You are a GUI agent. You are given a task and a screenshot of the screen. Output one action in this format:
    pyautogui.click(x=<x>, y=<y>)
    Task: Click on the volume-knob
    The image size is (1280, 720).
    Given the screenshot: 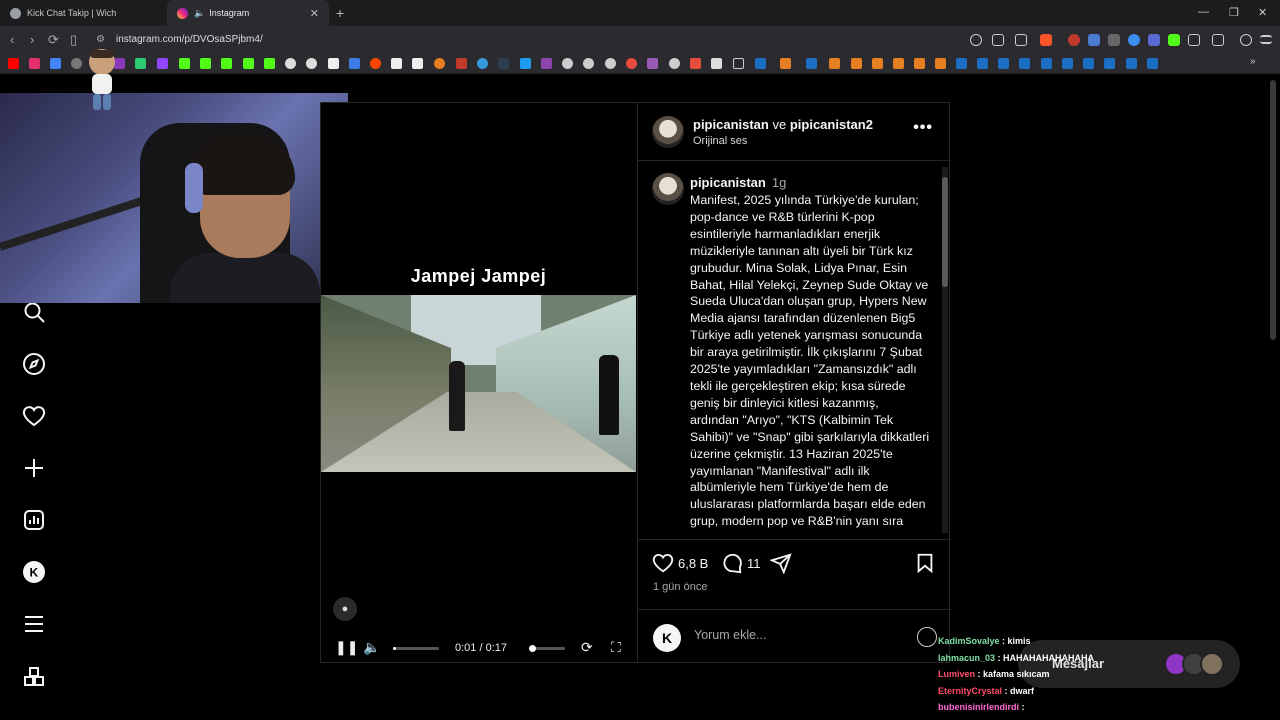 What is the action you would take?
    pyautogui.click(x=532, y=648)
    